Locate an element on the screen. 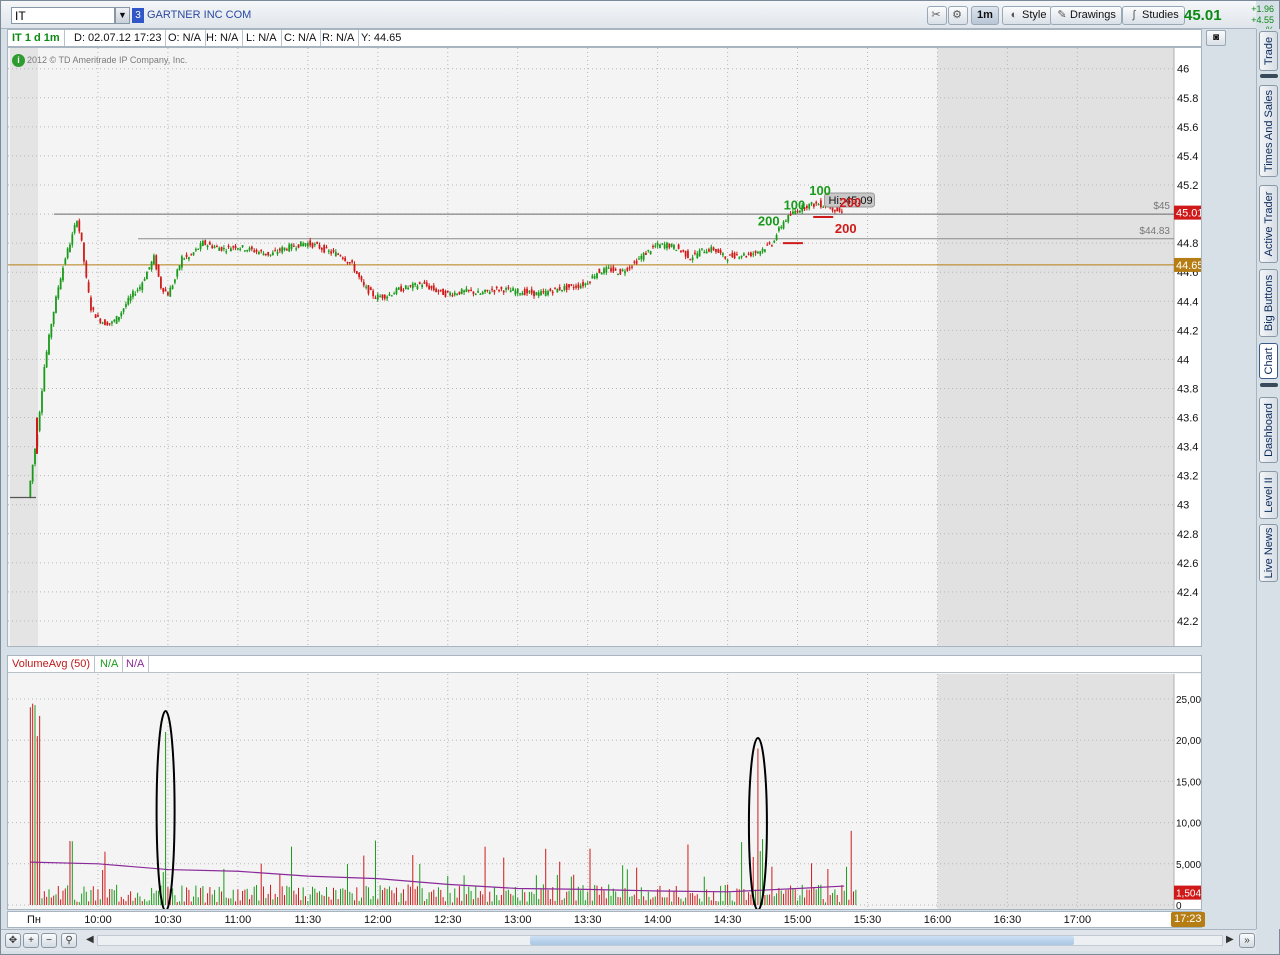  price-tick-label: 43.2 is located at coordinates (1187, 477).